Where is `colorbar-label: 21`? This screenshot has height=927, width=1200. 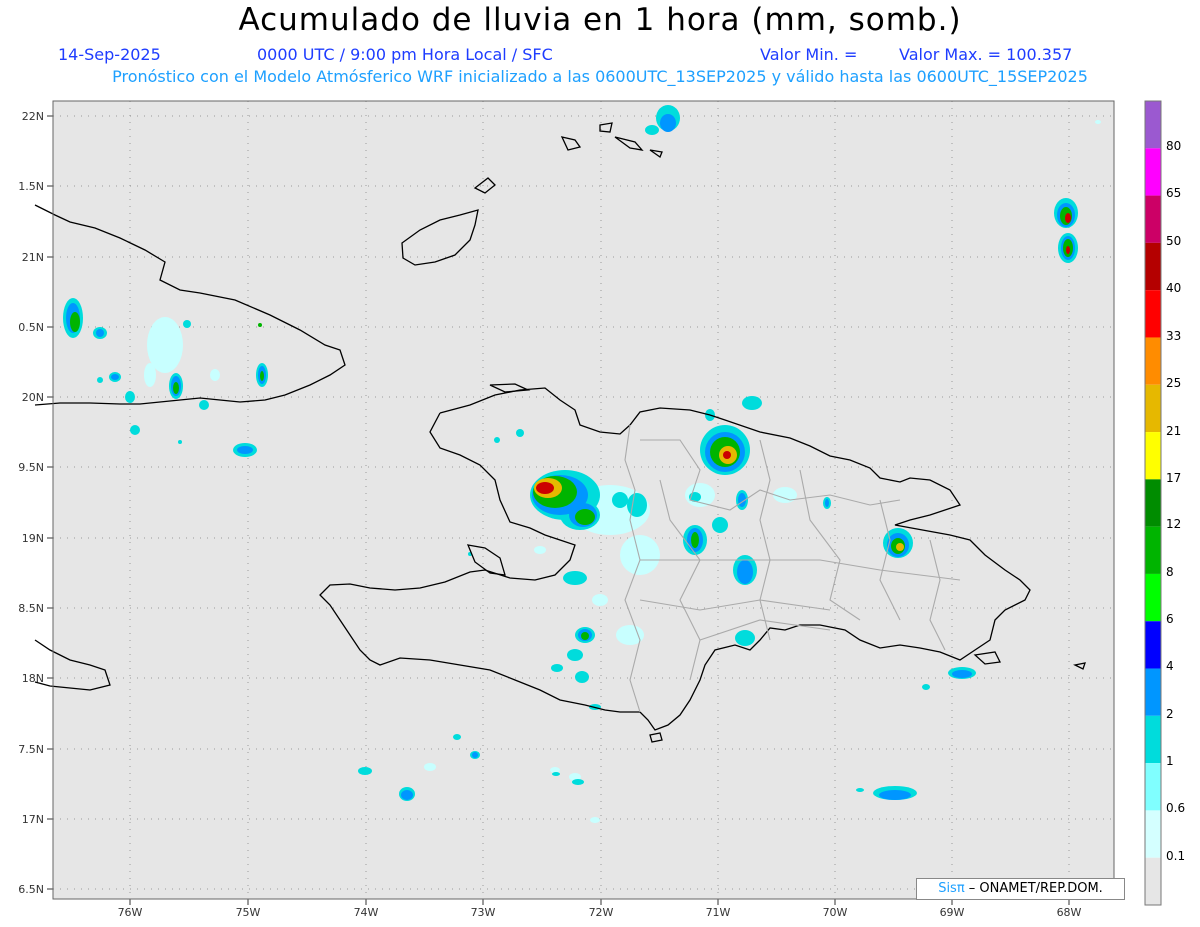 colorbar-label: 21 is located at coordinates (1173, 431).